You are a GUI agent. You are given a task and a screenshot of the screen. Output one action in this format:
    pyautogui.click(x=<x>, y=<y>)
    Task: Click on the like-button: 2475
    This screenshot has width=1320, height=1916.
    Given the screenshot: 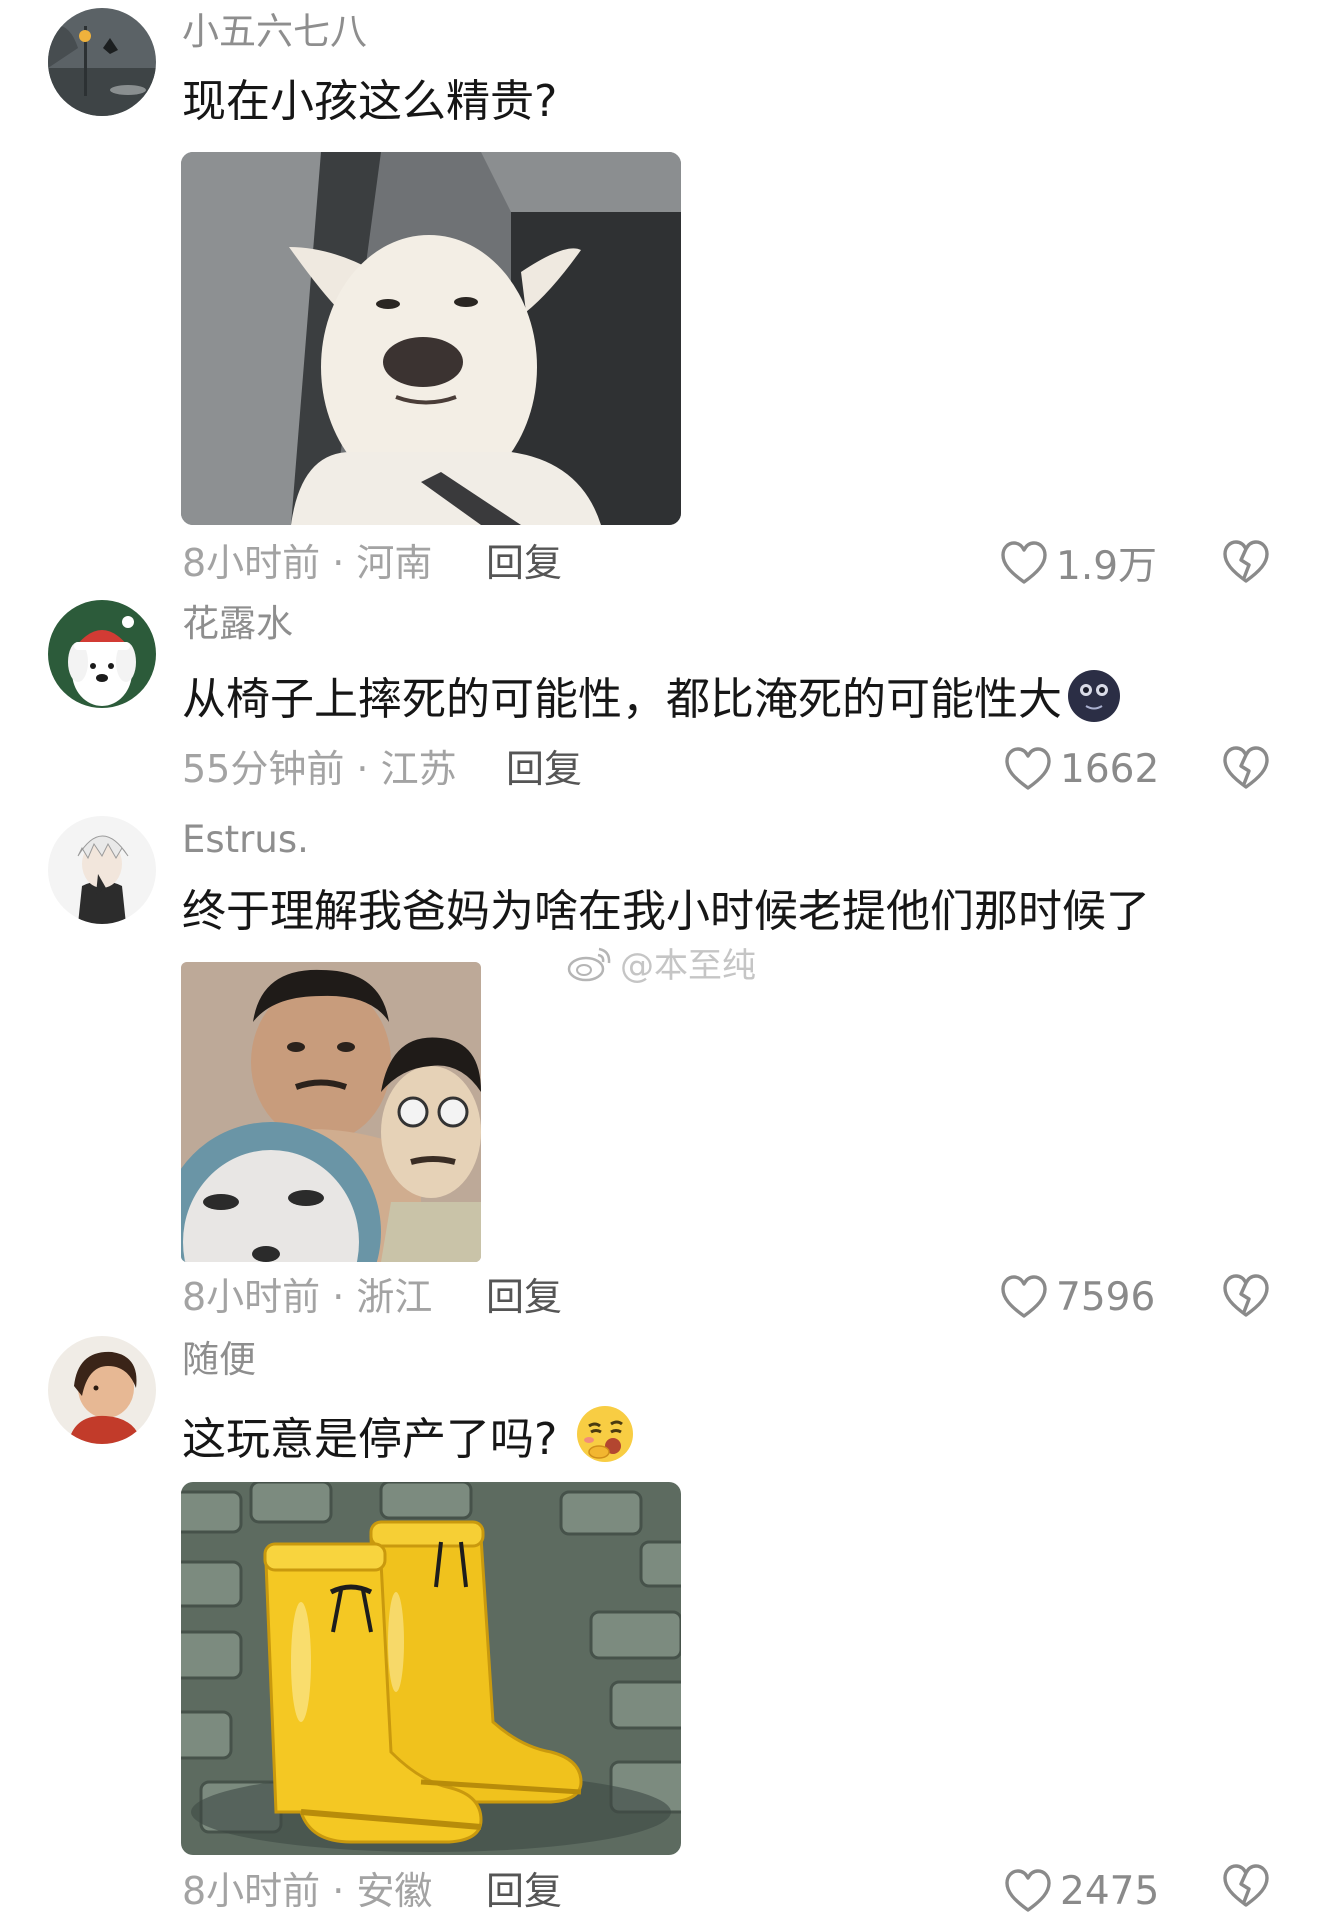 What is the action you would take?
    pyautogui.click(x=1081, y=1891)
    